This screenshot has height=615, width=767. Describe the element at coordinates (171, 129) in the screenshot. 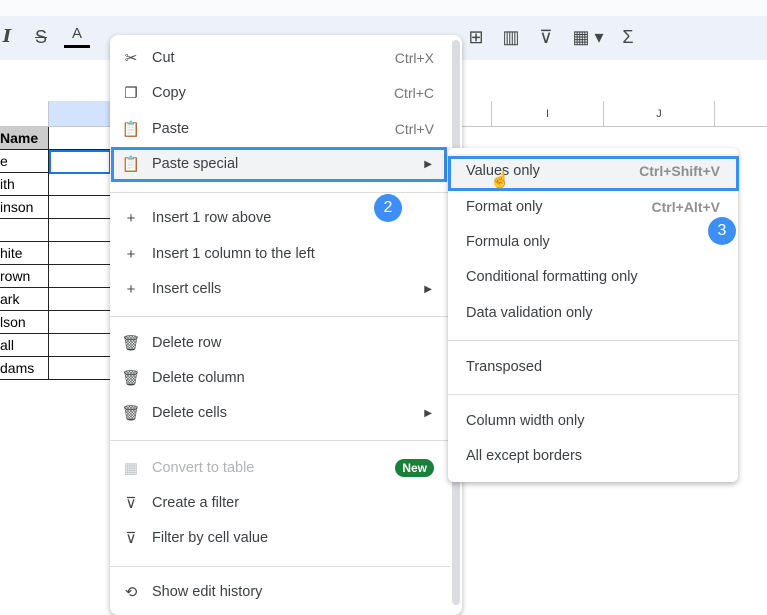

I see `menu-item-label: Paste` at that location.